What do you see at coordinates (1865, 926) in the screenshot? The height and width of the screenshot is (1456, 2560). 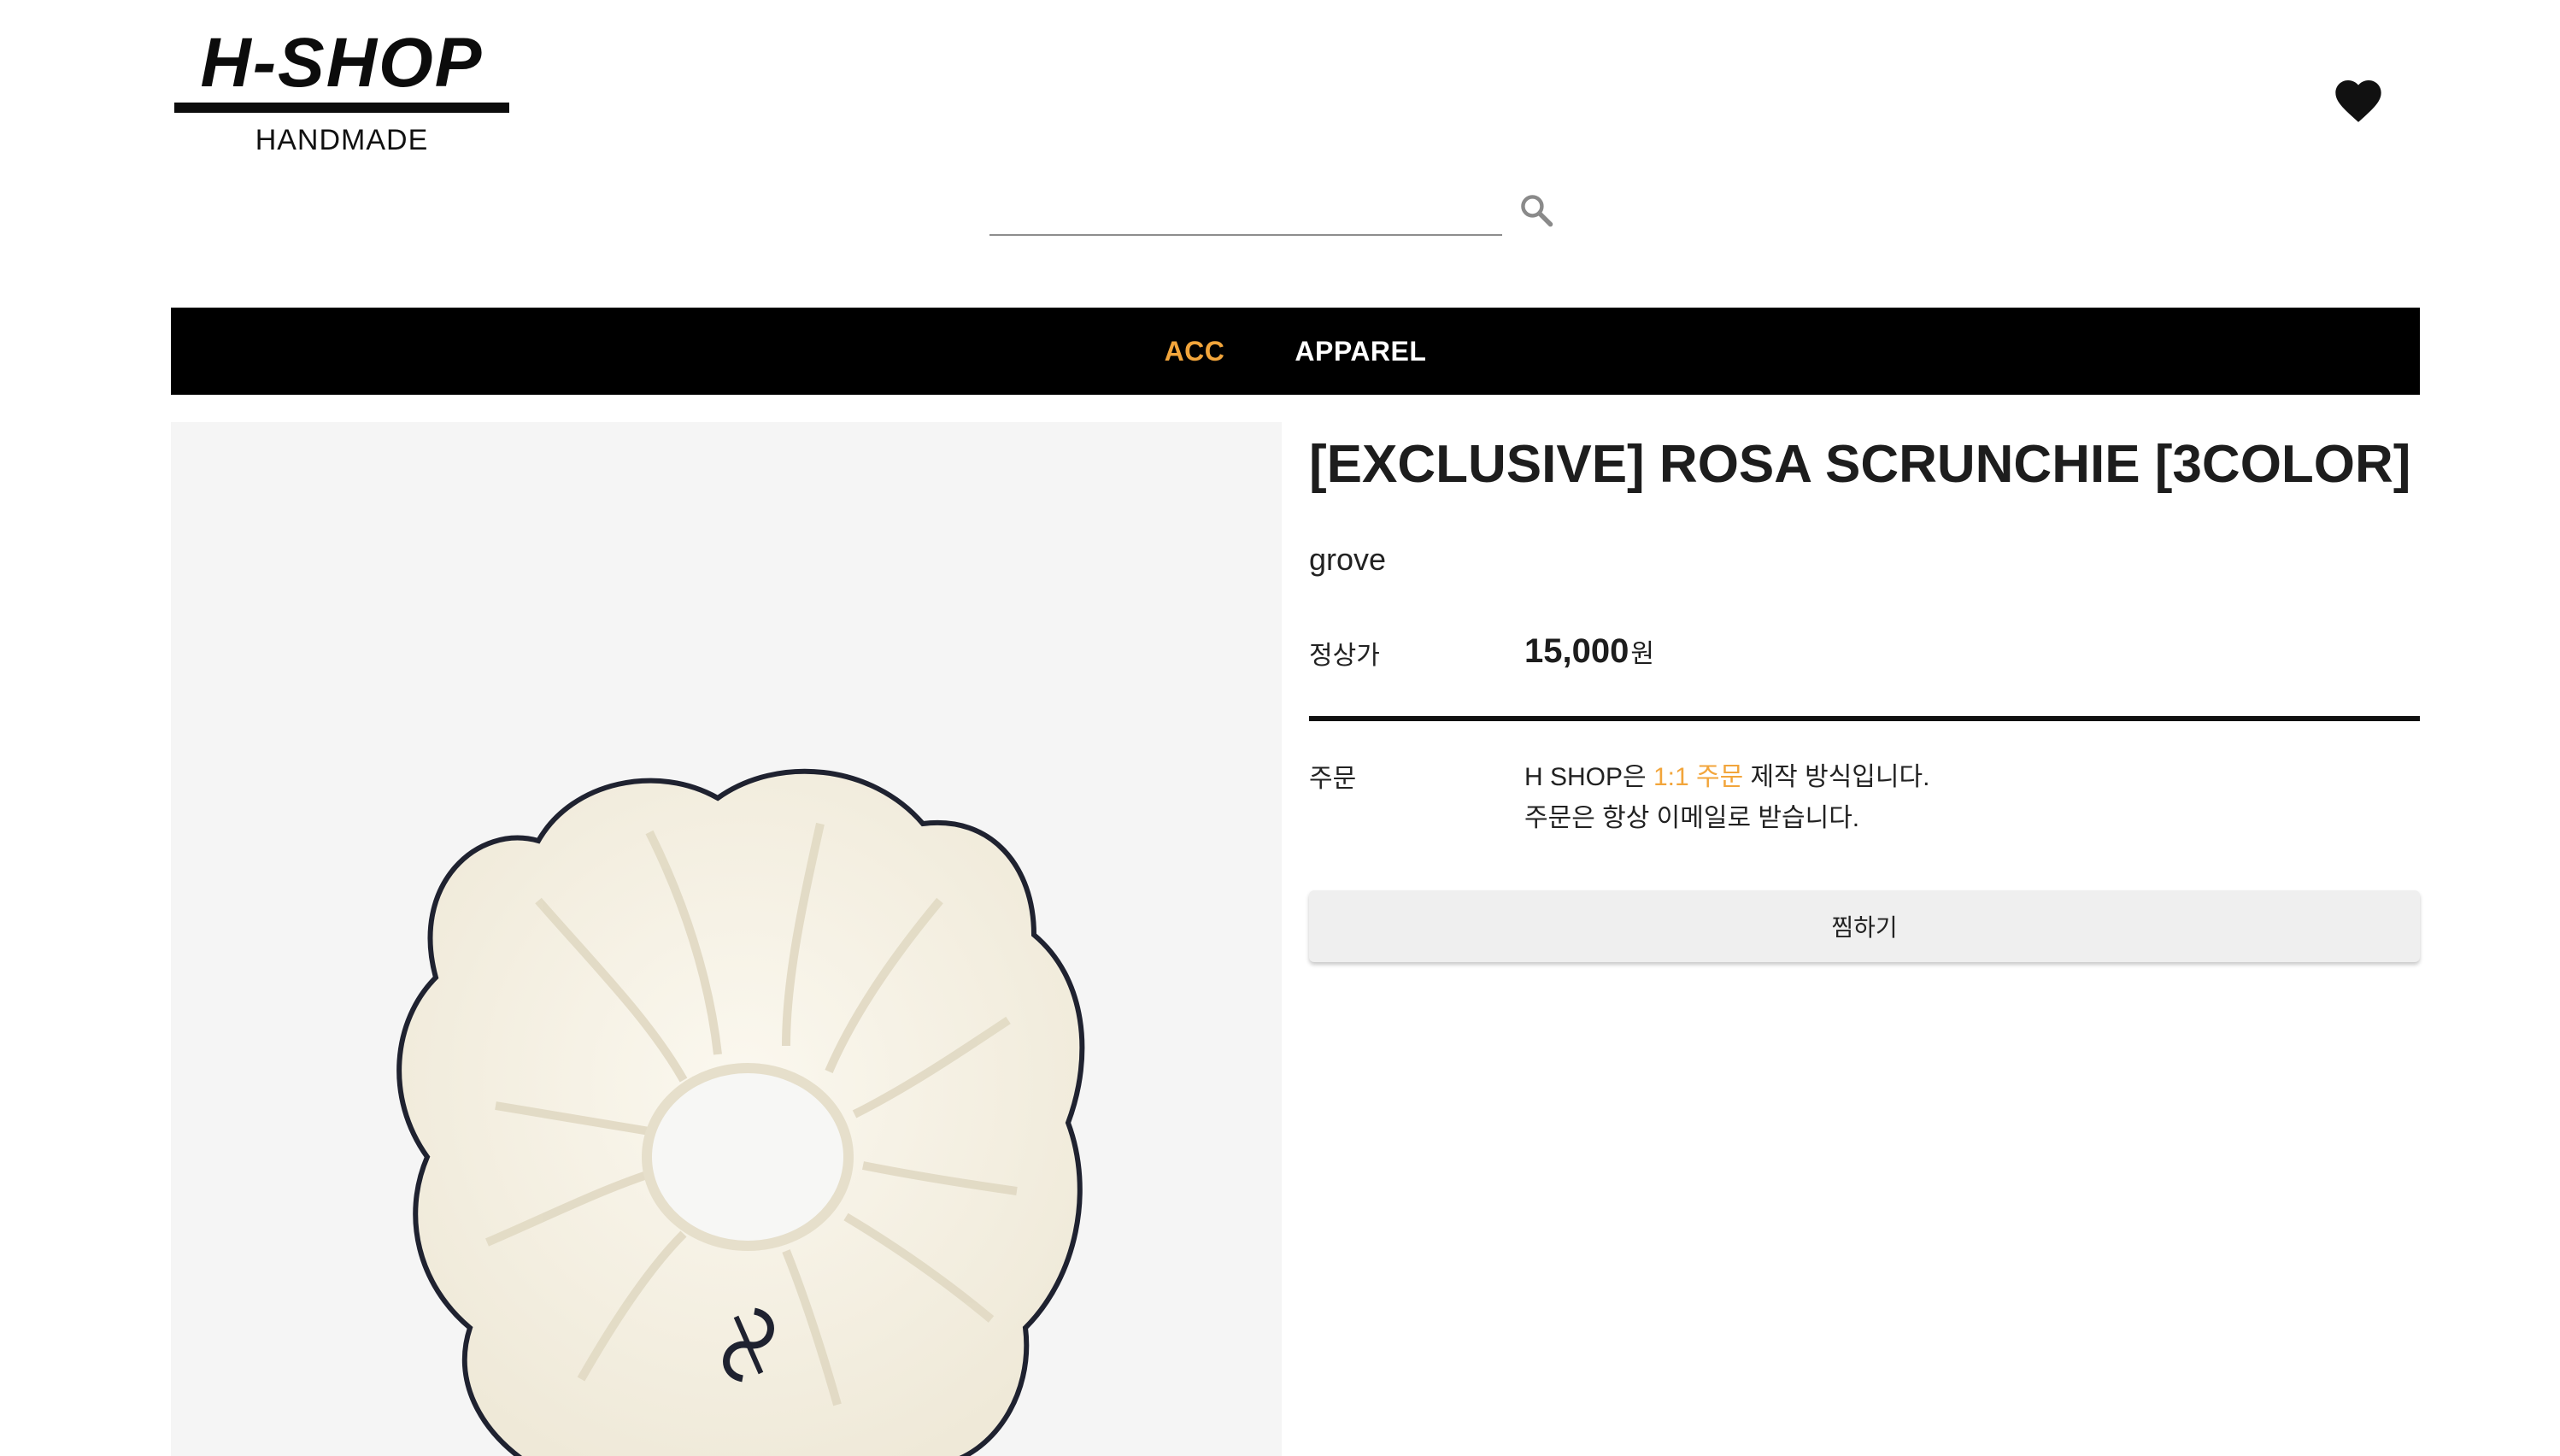 I see `wishlist-button: 찜하기` at bounding box center [1865, 926].